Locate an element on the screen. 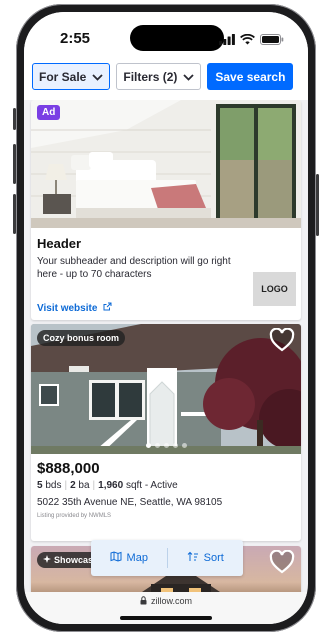 This screenshot has height=637, width=324. listing-facts: 5 bds | 2 ba | 1,960 sqft - Active is located at coordinates (107, 485).